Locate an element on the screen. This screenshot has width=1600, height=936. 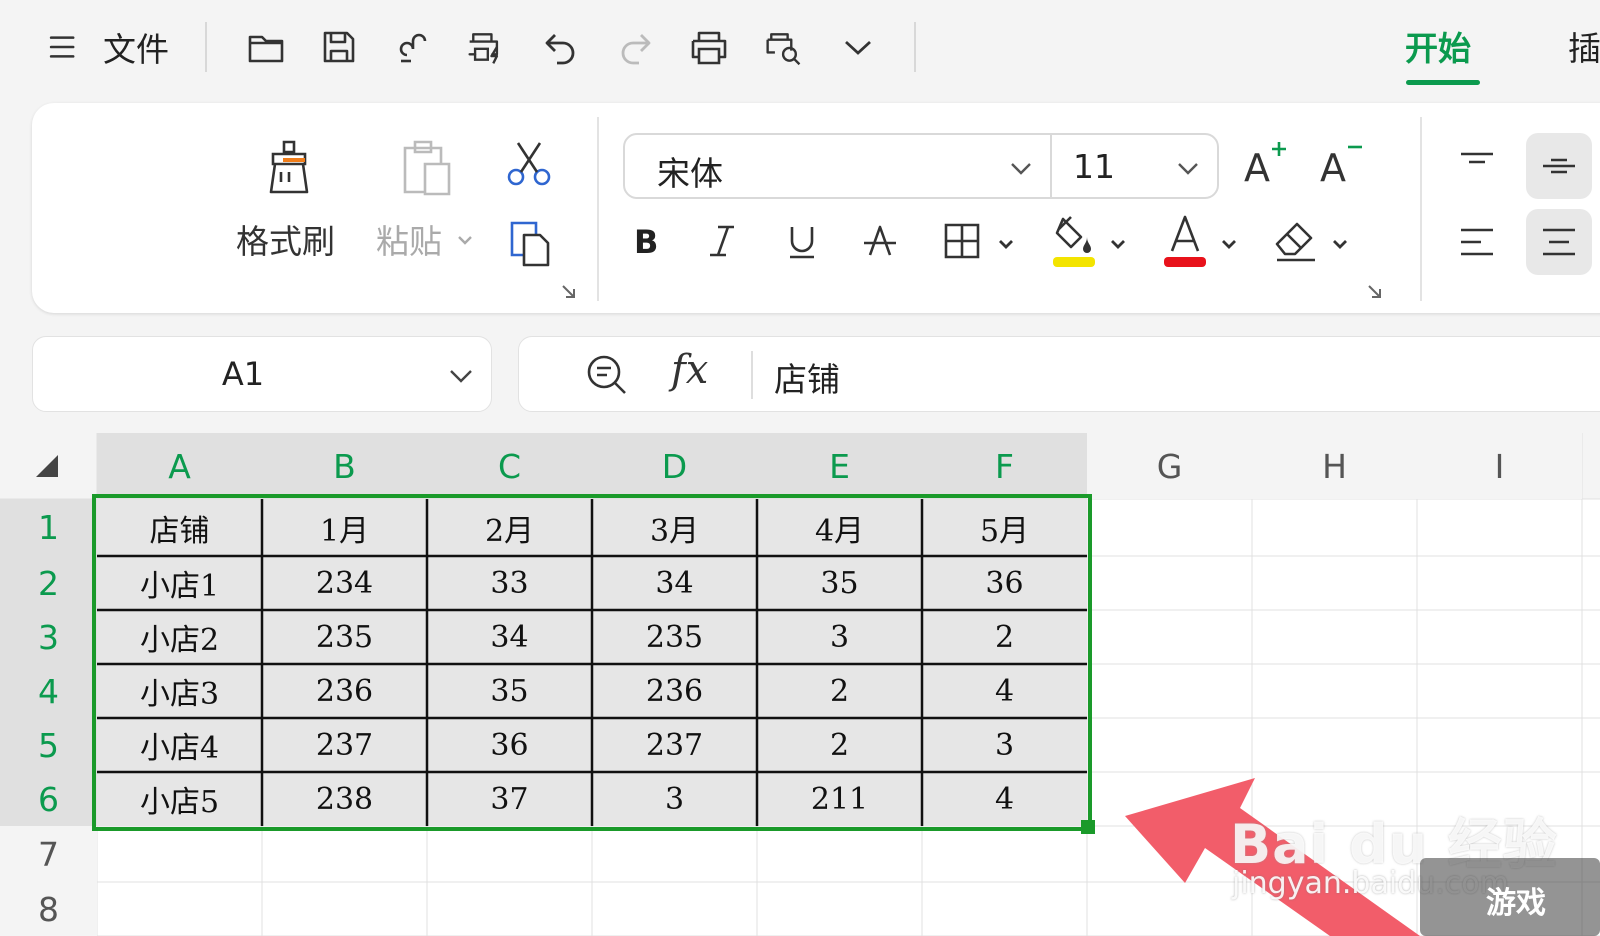
font-size-chevron-down-icon is located at coordinates (1188, 168).